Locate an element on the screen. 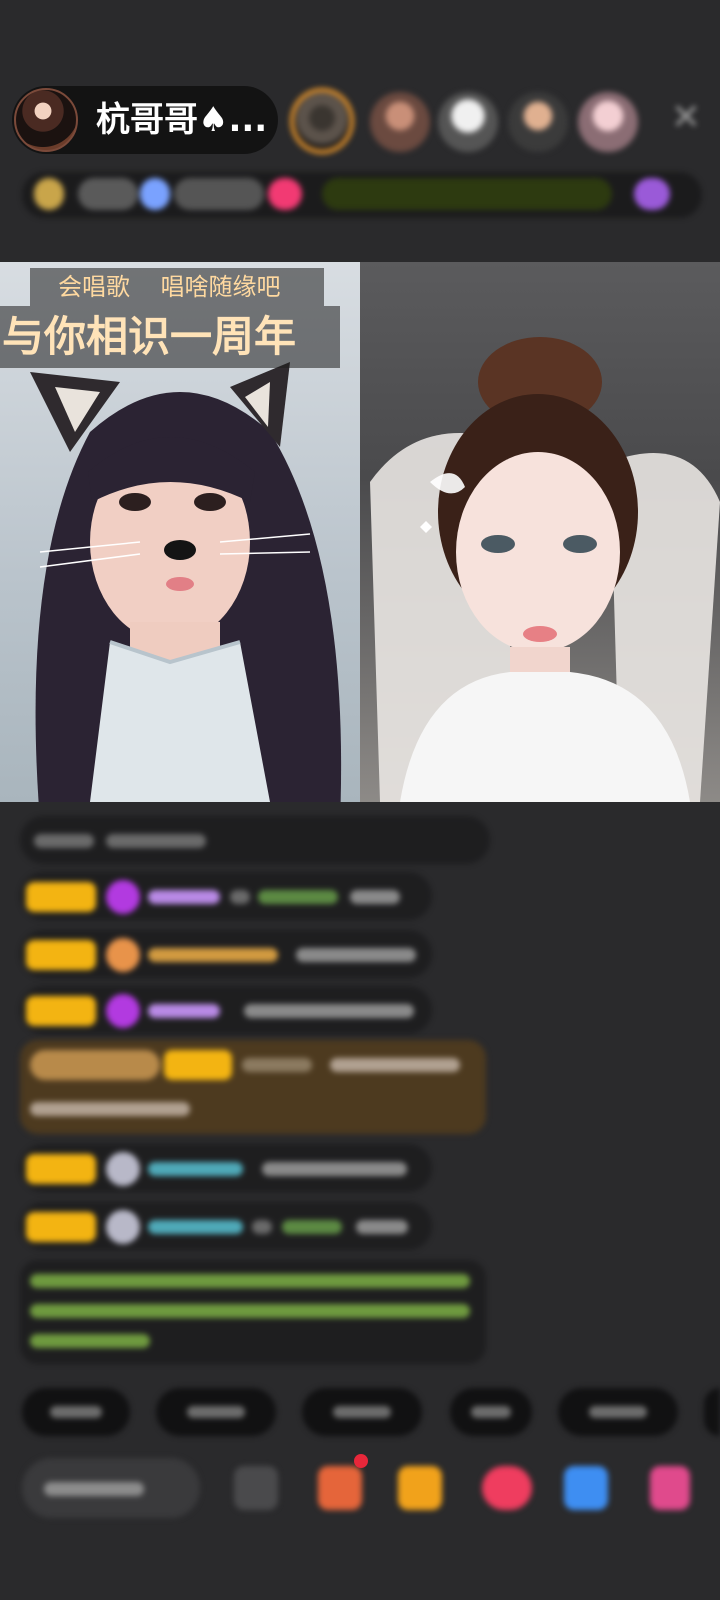 The image size is (720, 1600). fans-icon is located at coordinates (420, 1488).